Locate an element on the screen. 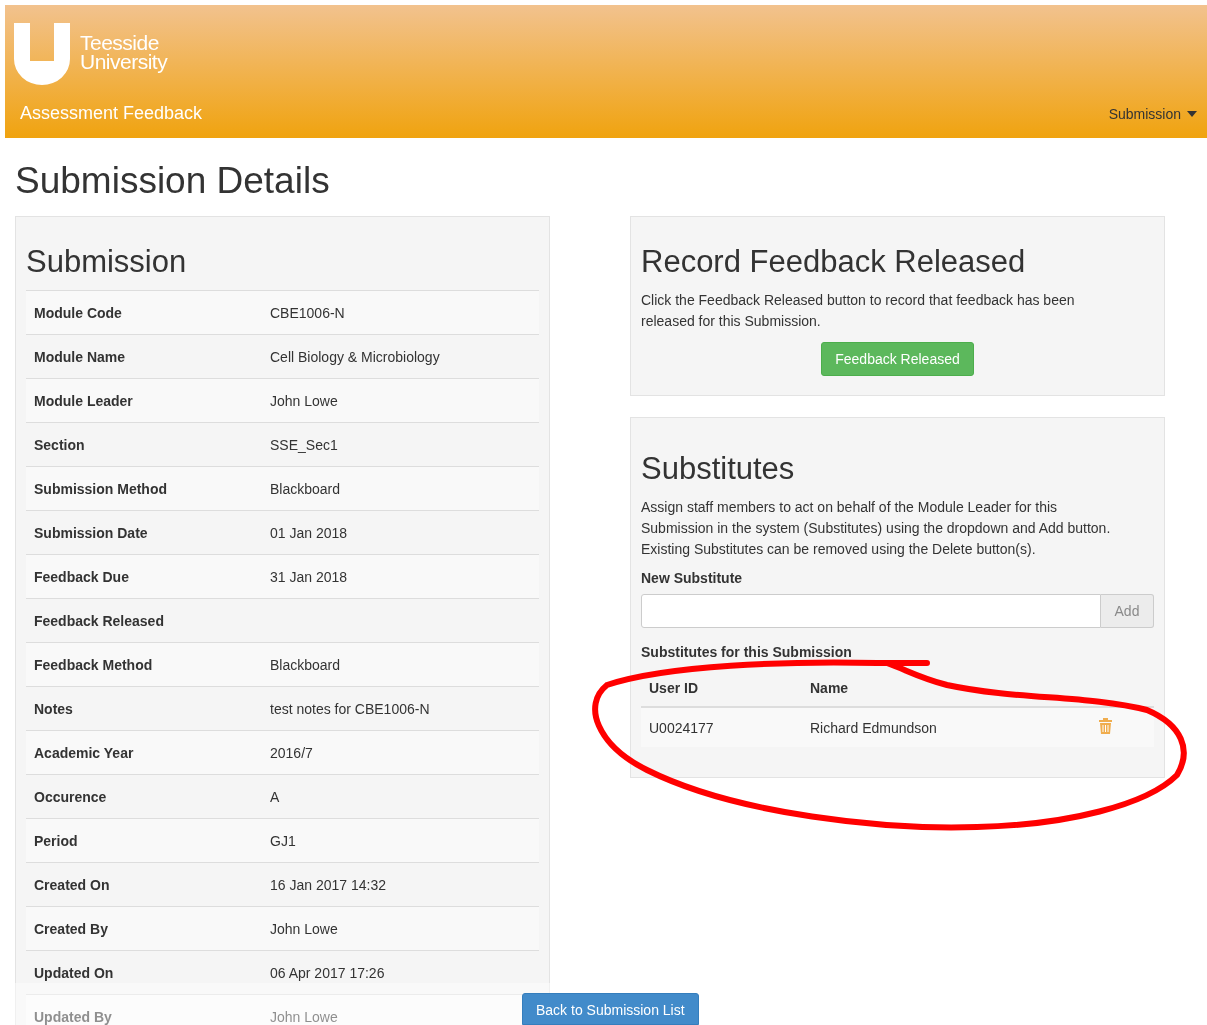  row-value: 06 Apr 2017 17:26 is located at coordinates (404, 972).